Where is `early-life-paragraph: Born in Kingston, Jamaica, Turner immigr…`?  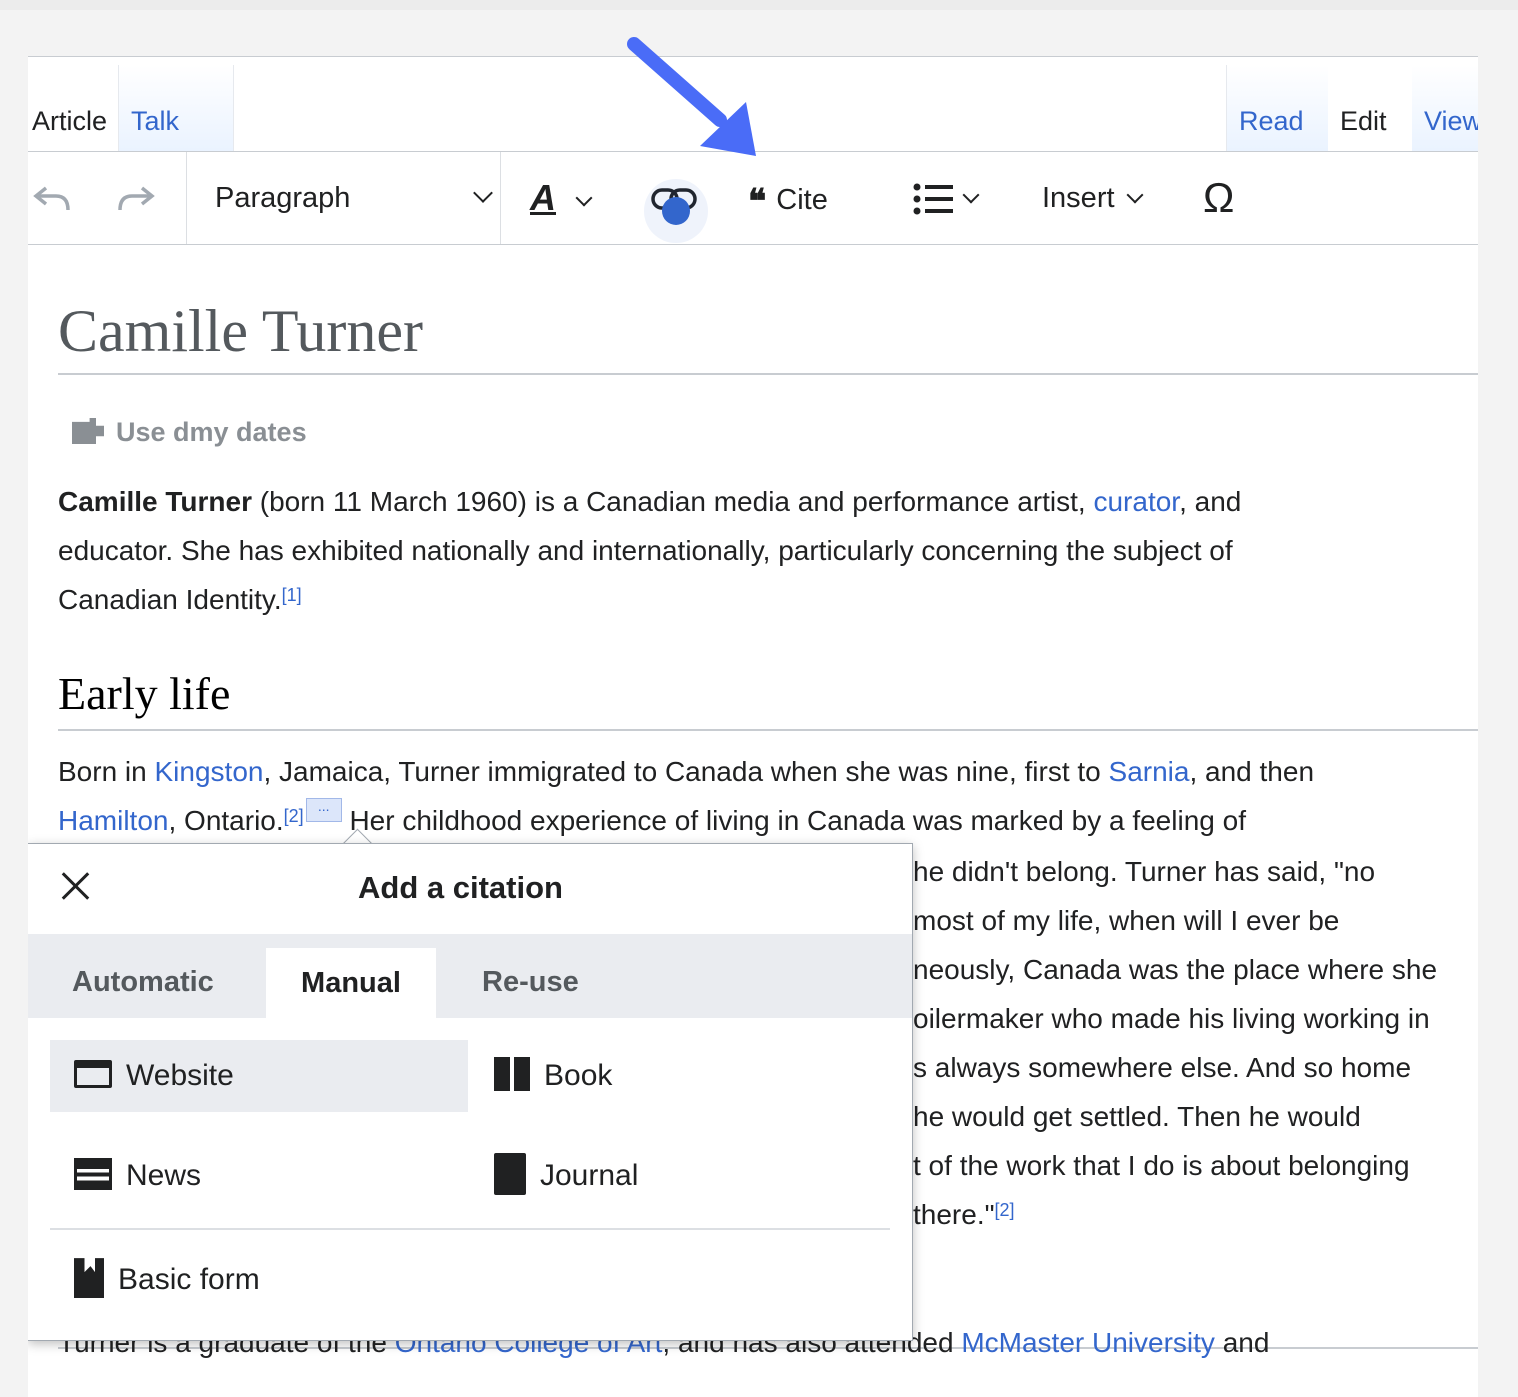
early-life-paragraph: Born in Kingston, Jamaica, Turner immigr… is located at coordinates (768, 796).